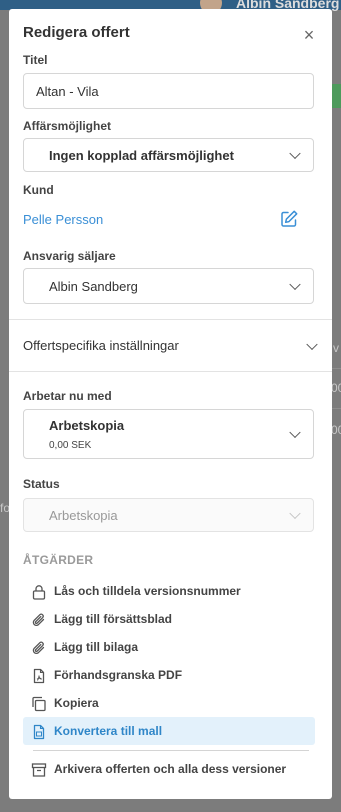 The image size is (341, 812). Describe the element at coordinates (39, 770) in the screenshot. I see `archive-icon` at that location.